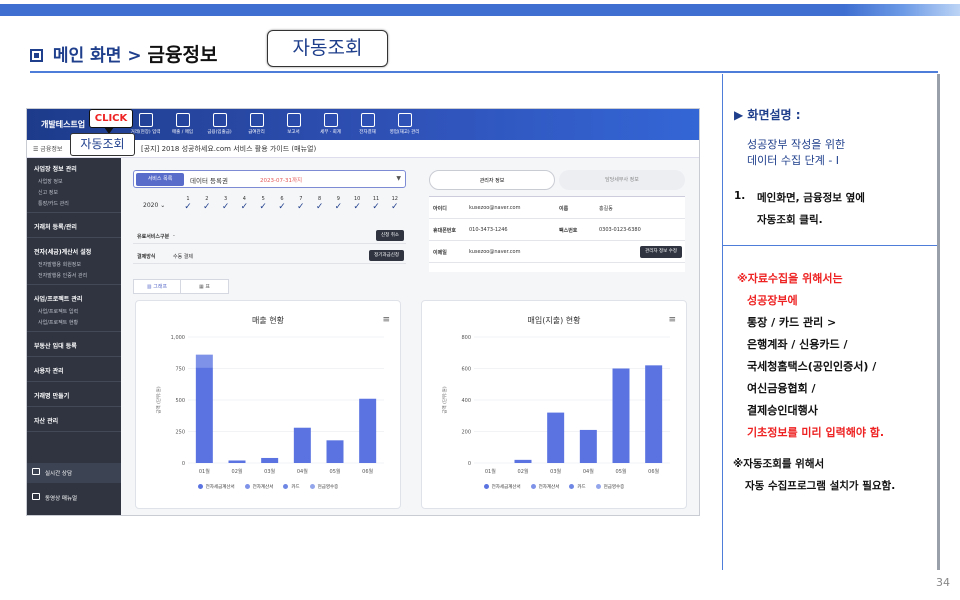 The width and height of the screenshot is (960, 600). What do you see at coordinates (622, 180) in the screenshot?
I see `tab-tax-accountant-info: 담당세무사 정보` at bounding box center [622, 180].